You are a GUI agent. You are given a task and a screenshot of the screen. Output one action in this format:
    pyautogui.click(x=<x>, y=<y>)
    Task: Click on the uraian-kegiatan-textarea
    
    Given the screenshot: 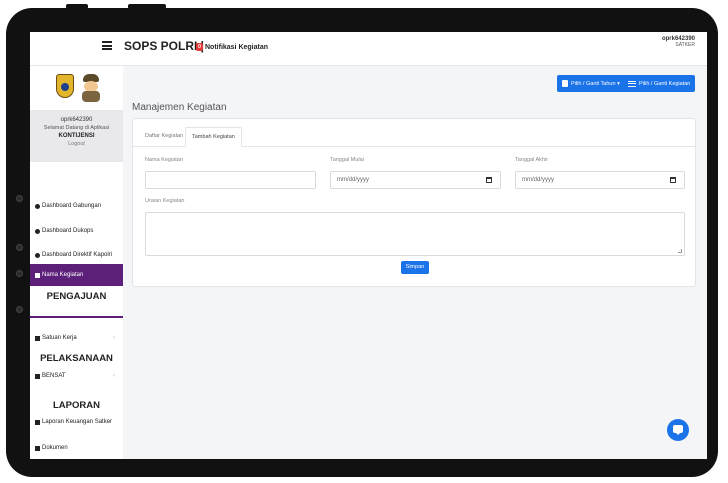 What is the action you would take?
    pyautogui.click(x=415, y=234)
    